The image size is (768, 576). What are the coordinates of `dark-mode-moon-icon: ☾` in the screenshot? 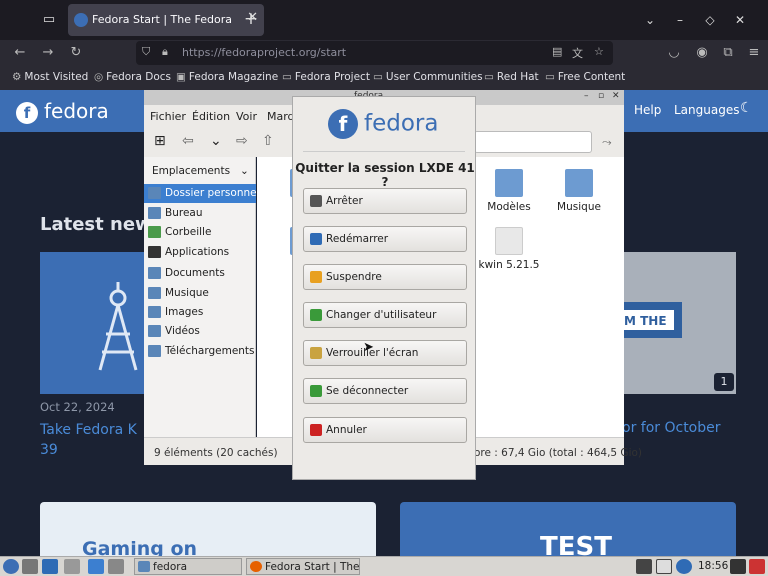 It's located at (746, 108).